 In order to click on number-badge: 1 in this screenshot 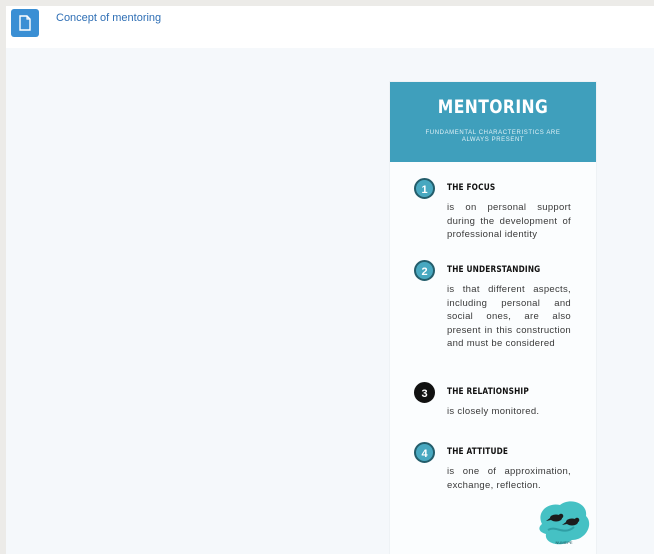, I will do `click(424, 188)`.